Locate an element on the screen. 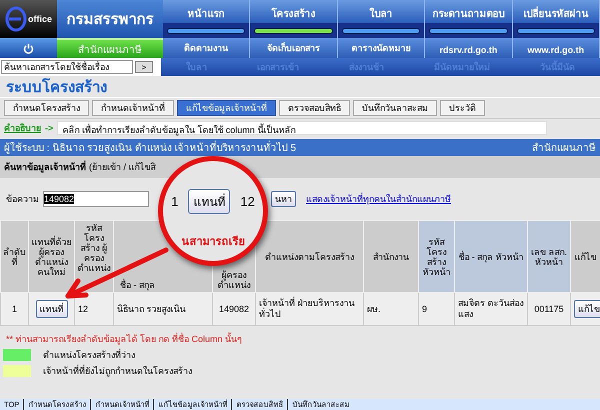 The width and height of the screenshot is (600, 410). page-title: ระบบโครงสร้าง is located at coordinates (300, 87).